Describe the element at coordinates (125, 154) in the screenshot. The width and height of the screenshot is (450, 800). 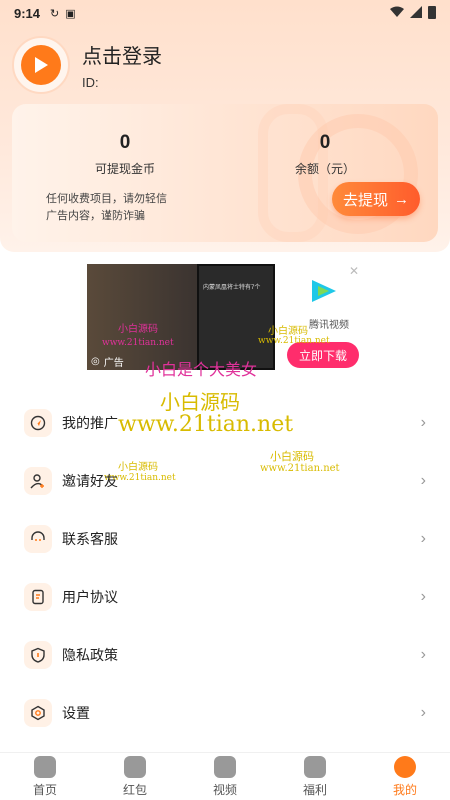
I see `withdrawable-coins: 0 可提现金币` at that location.